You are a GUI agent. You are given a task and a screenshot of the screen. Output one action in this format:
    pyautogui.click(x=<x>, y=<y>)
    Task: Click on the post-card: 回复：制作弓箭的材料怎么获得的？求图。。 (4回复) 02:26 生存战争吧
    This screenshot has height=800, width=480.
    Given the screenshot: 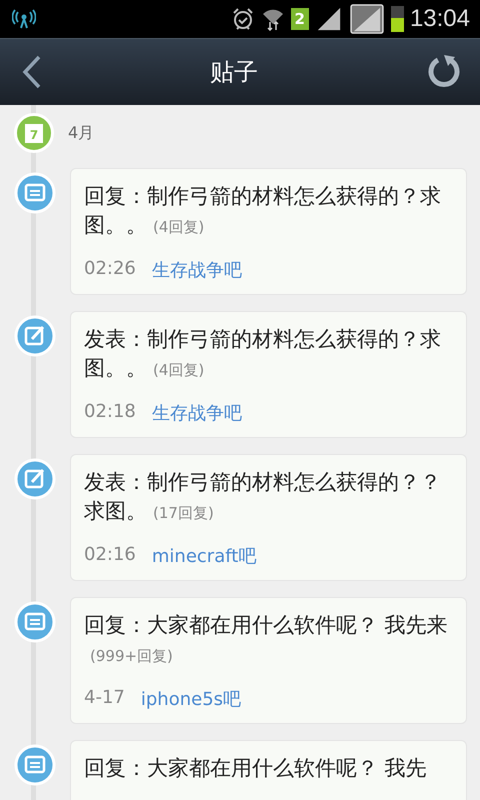 What is the action you would take?
    pyautogui.click(x=268, y=231)
    